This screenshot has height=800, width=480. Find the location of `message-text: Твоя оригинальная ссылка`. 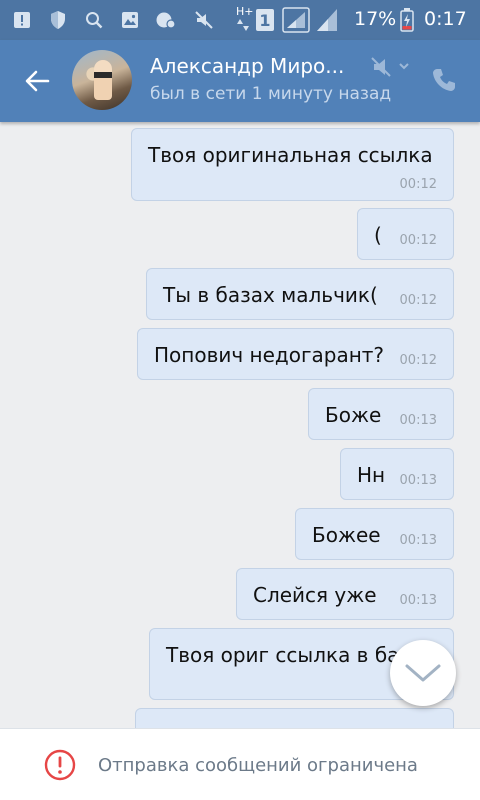

message-text: Твоя оригинальная ссылка is located at coordinates (290, 155).